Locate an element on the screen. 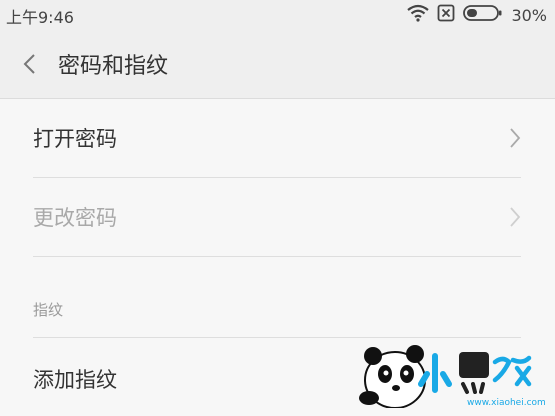  battery-percent: 30% is located at coordinates (529, 15).